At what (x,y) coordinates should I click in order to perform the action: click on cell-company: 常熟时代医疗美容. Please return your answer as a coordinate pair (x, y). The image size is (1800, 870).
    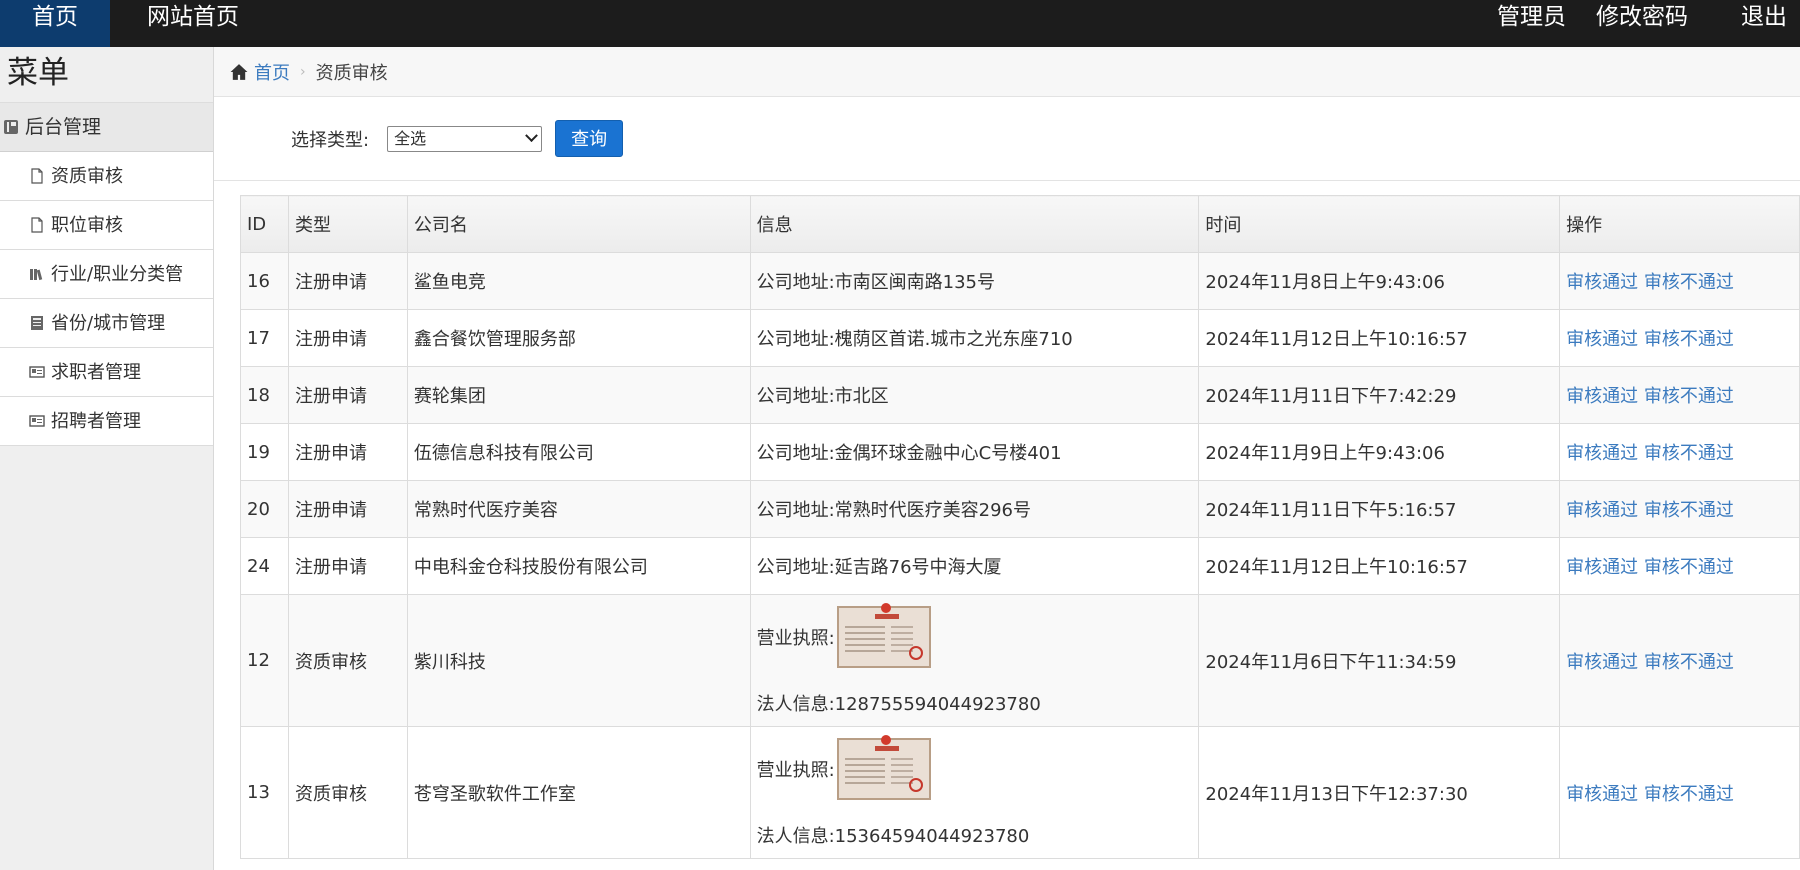
    Looking at the image, I should click on (578, 509).